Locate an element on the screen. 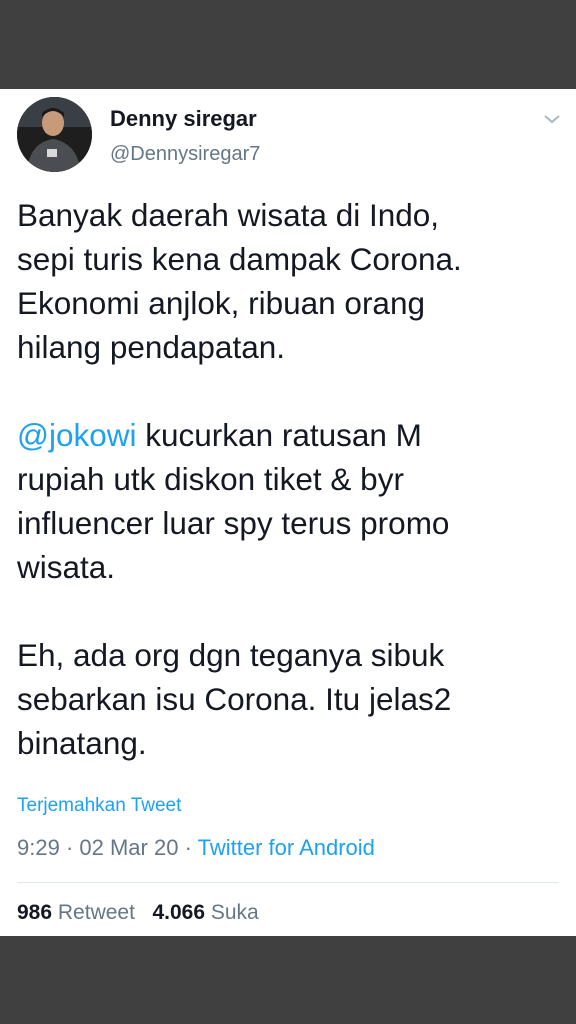 This screenshot has width=576, height=1024. retweets-label: Retweet is located at coordinates (96, 912).